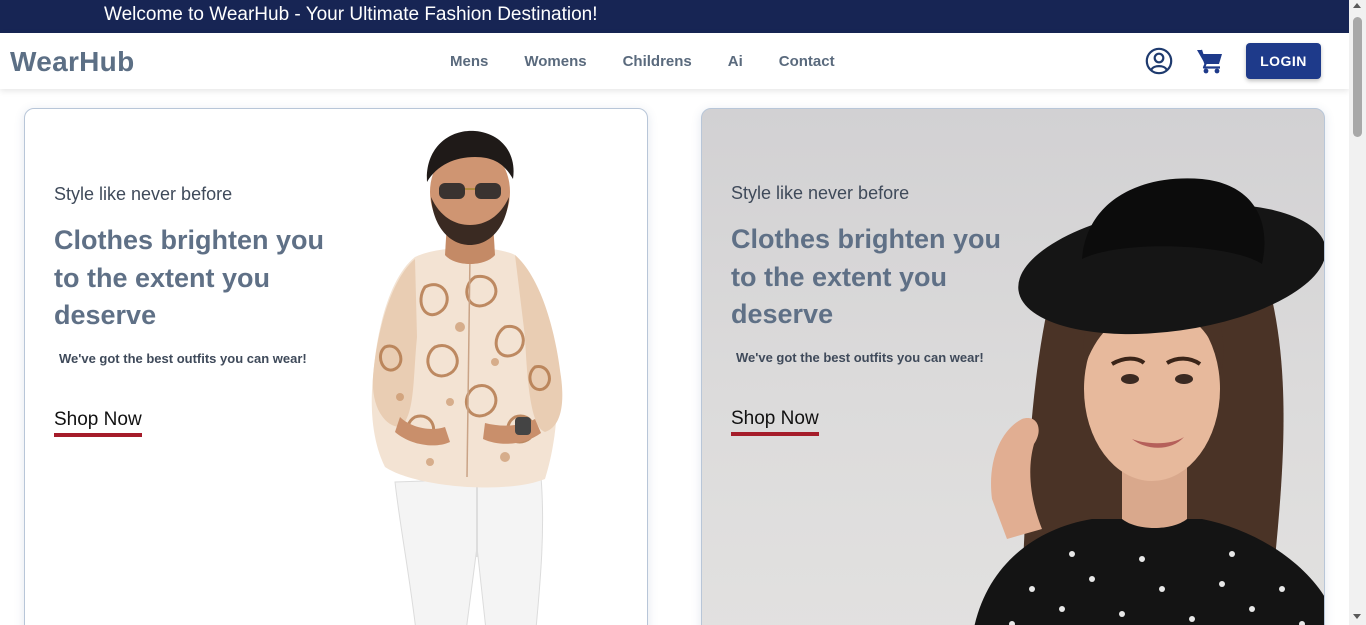 This screenshot has width=1366, height=625. What do you see at coordinates (1283, 61) in the screenshot?
I see `login-button: LOGIN` at bounding box center [1283, 61].